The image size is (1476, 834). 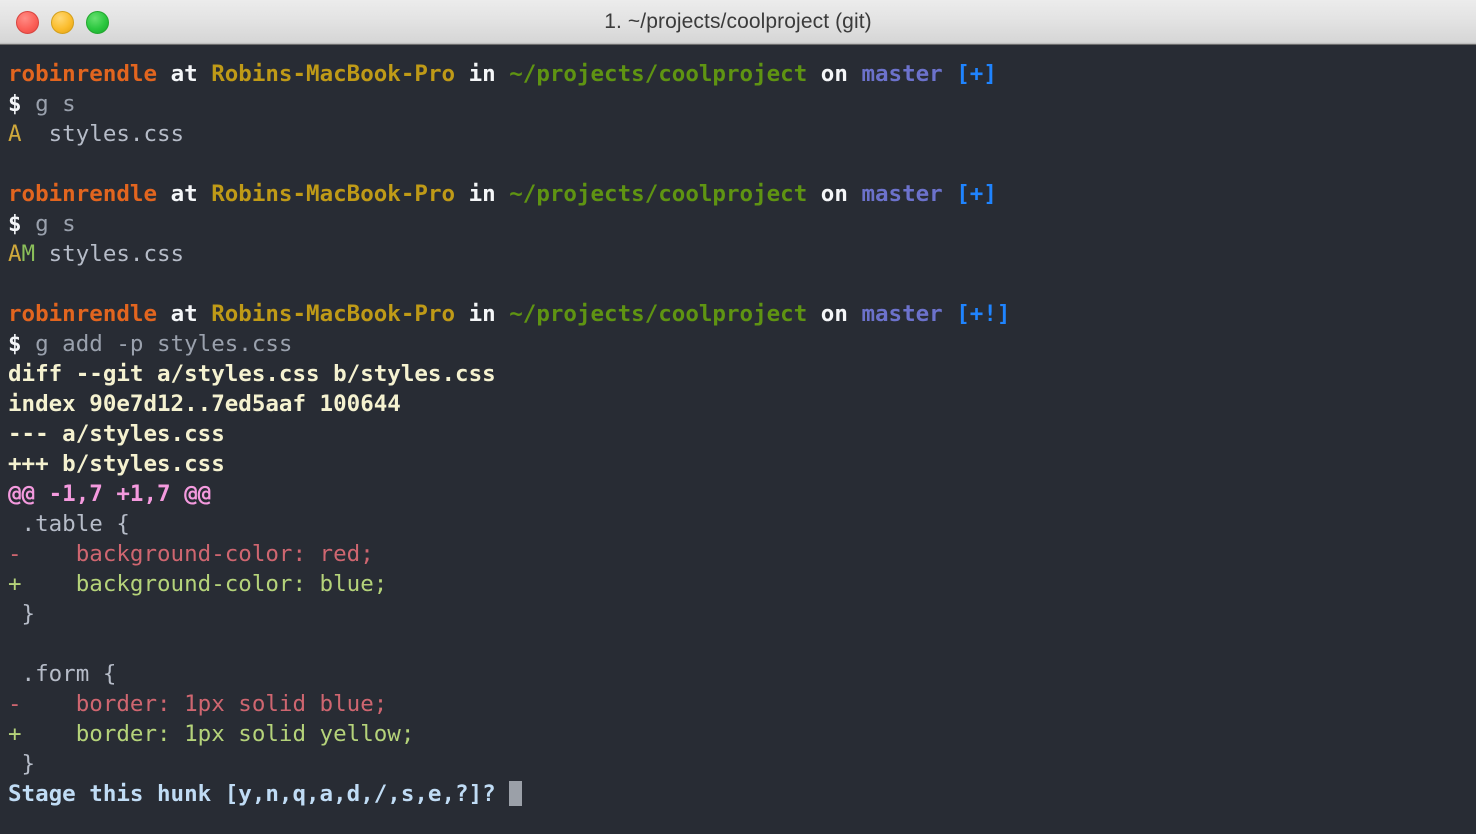 I want to click on stage-hunk-question: Stage this hunk [y,n,q,a,d,/,s,e,?]?, so click(x=252, y=794).